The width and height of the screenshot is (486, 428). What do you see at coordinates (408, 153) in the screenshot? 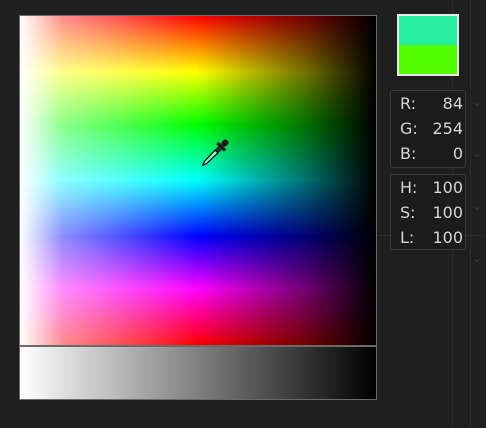
I see `blue-label: B:` at bounding box center [408, 153].